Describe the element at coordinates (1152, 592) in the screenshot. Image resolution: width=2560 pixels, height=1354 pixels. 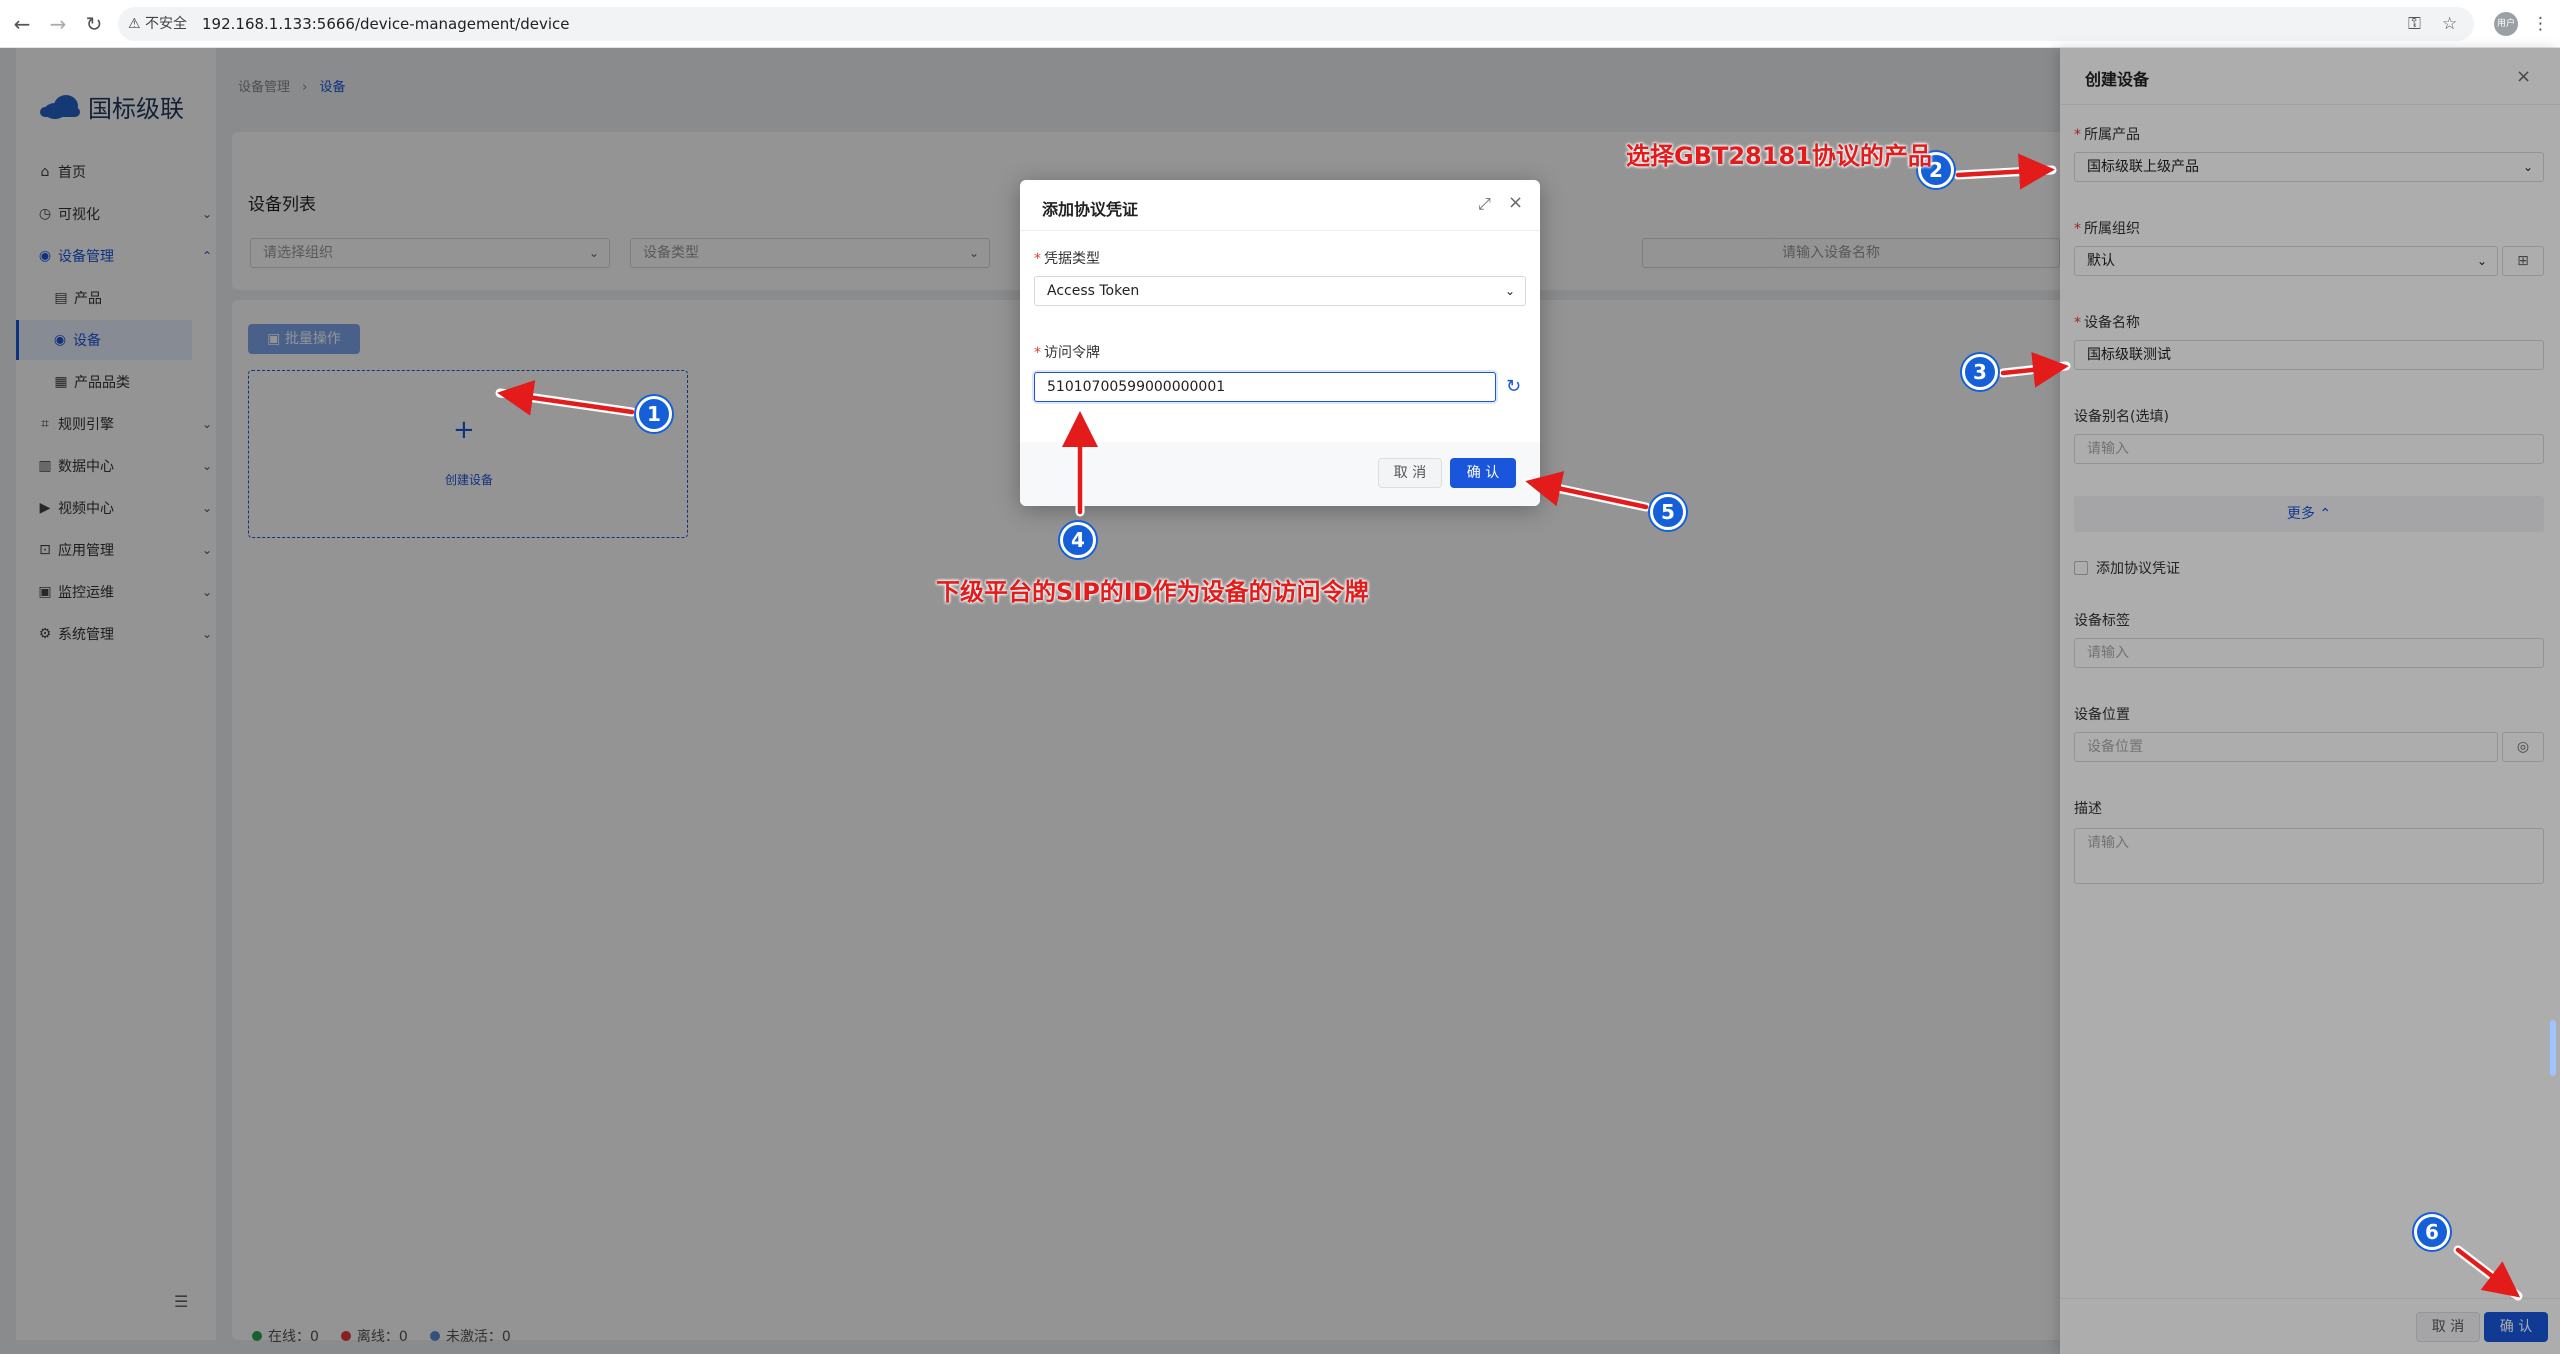
I see `annotation-token-note: 下级平台的SIP的ID作为设备的访问令牌` at that location.